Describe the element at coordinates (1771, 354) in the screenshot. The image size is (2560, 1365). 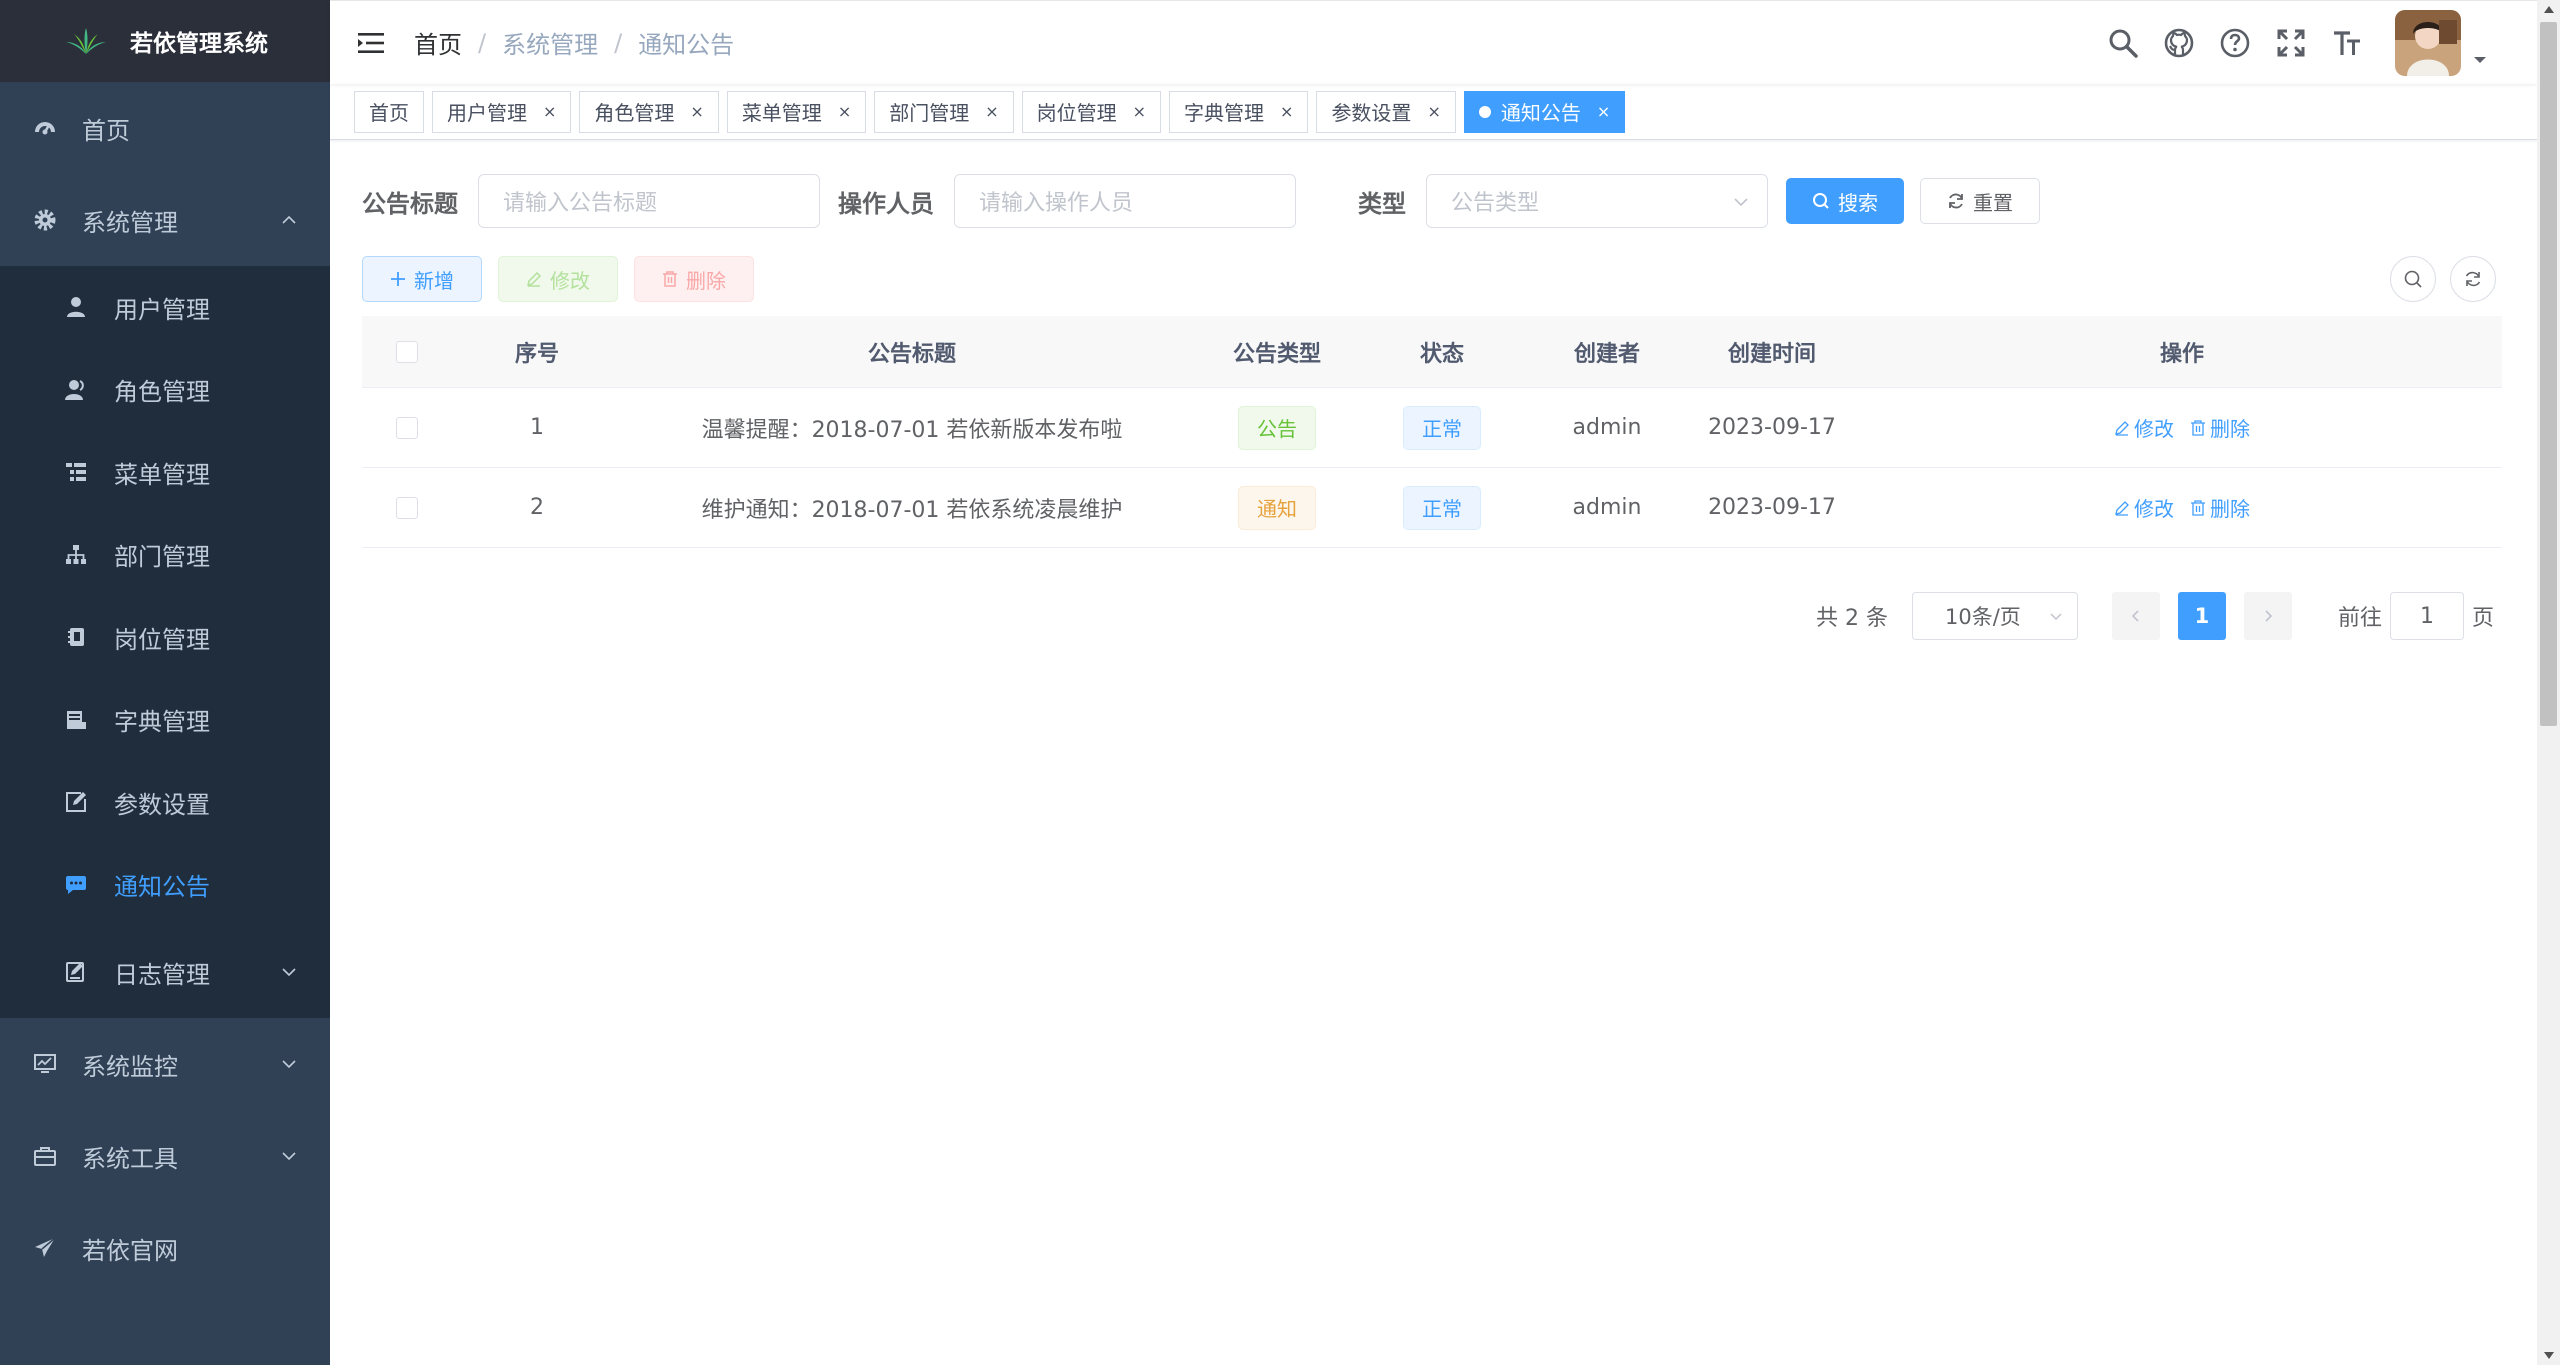
I see `column-header: 创建时间` at that location.